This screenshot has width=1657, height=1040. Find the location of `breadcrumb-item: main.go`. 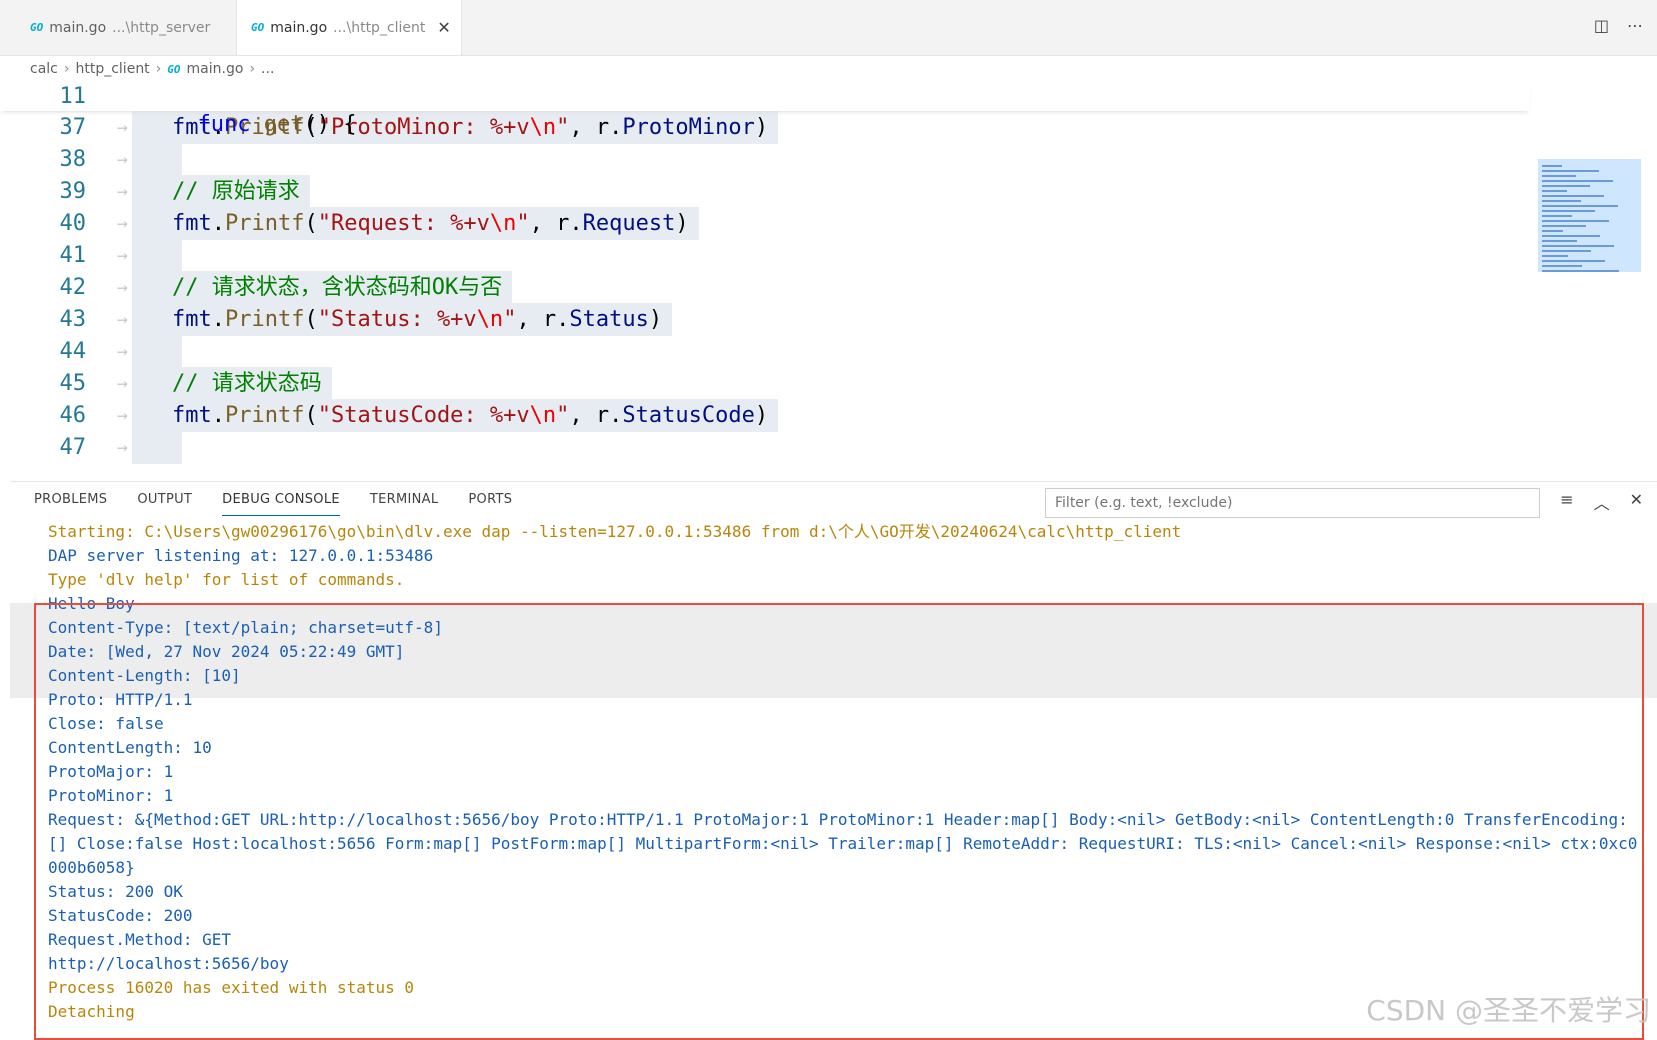

breadcrumb-item: main.go is located at coordinates (215, 69).